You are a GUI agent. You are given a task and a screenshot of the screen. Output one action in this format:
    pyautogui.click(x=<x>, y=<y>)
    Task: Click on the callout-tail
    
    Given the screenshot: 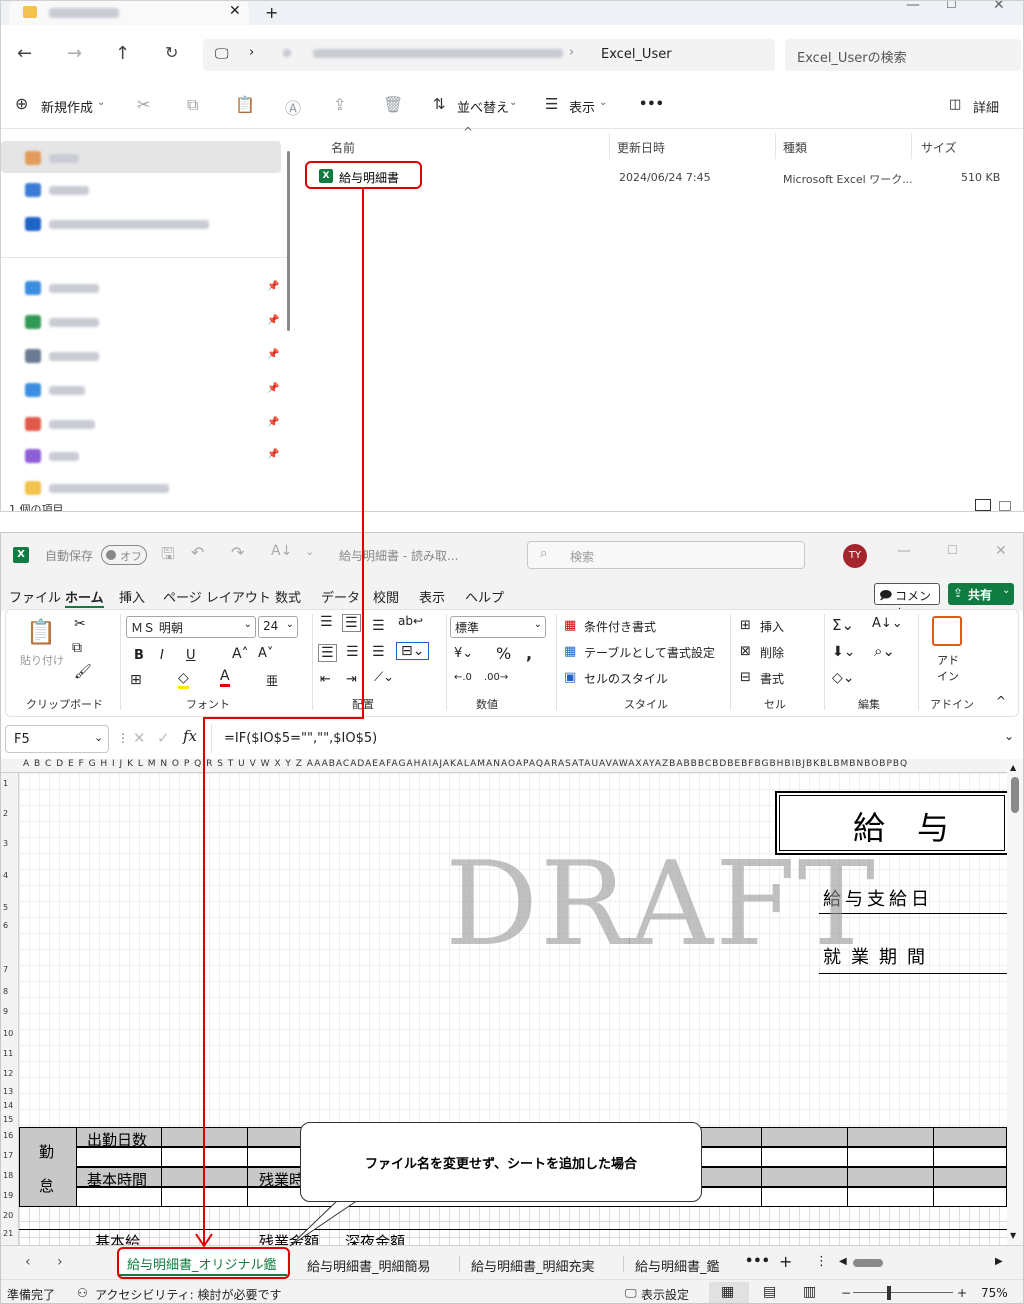 What is the action you would take?
    pyautogui.click(x=324, y=1223)
    